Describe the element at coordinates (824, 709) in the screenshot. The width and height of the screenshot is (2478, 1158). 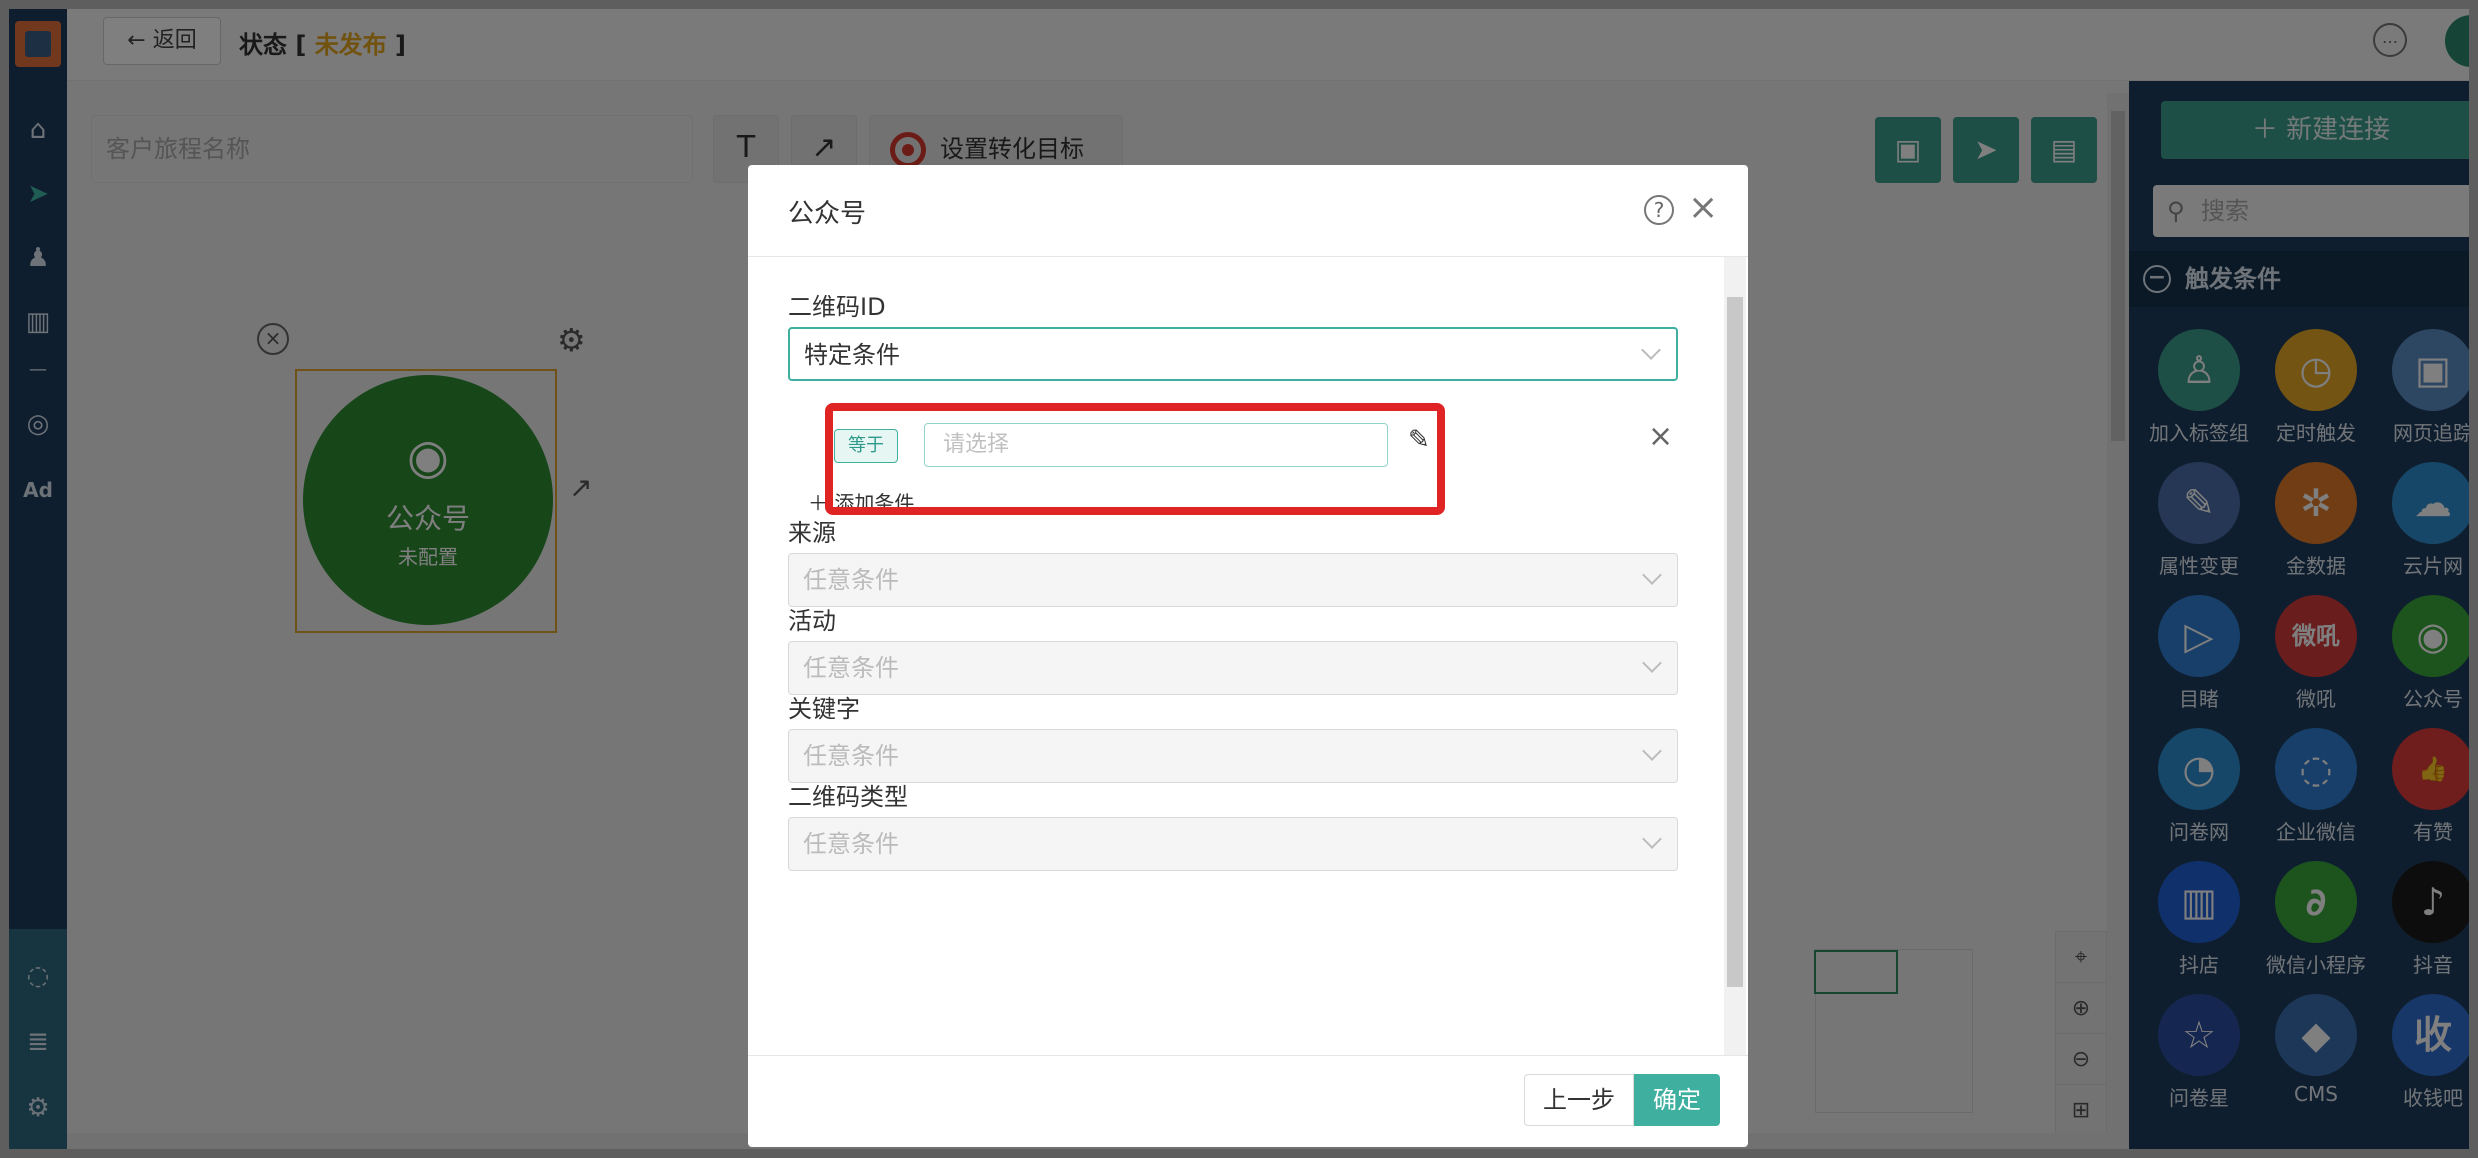
I see `field-label-keyword: 关键字` at that location.